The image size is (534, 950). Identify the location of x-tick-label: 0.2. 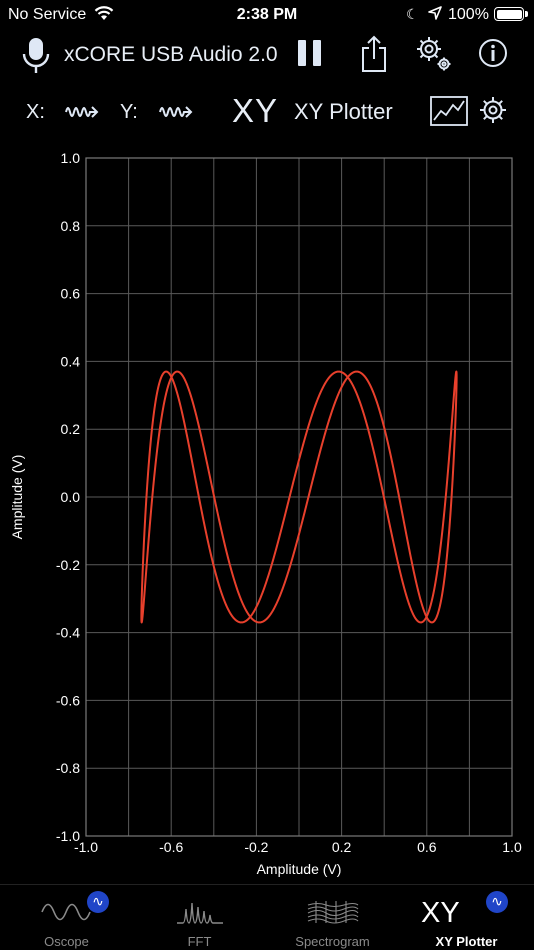
(342, 847).